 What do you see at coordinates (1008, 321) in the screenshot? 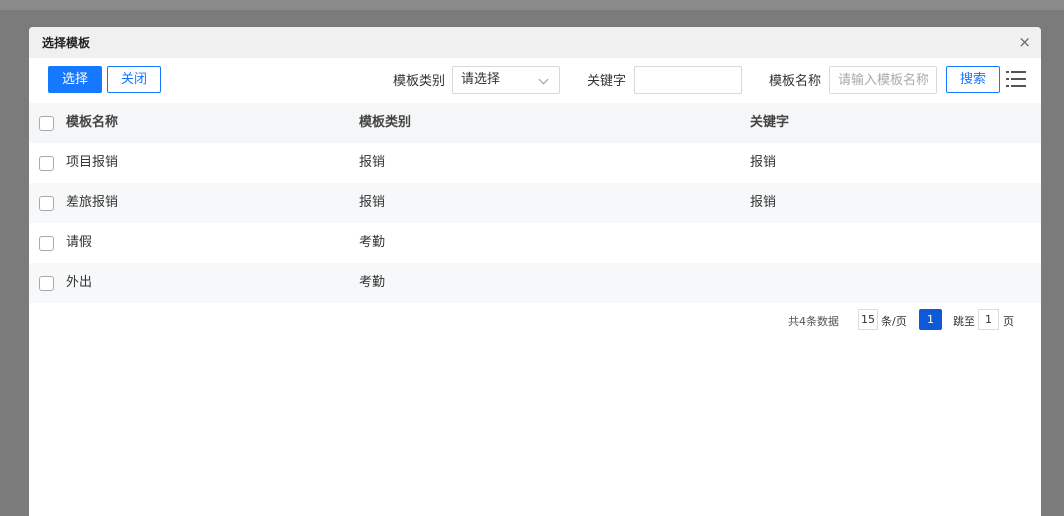
I see `jump-page-unit: 页` at bounding box center [1008, 321].